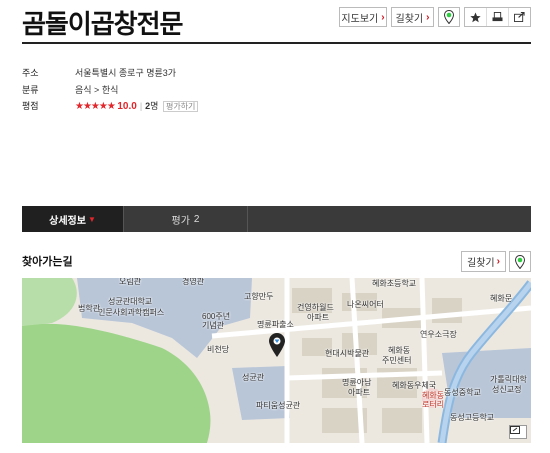 The width and height of the screenshot is (550, 453). I want to click on directions-label: 길찾기, so click(409, 19).